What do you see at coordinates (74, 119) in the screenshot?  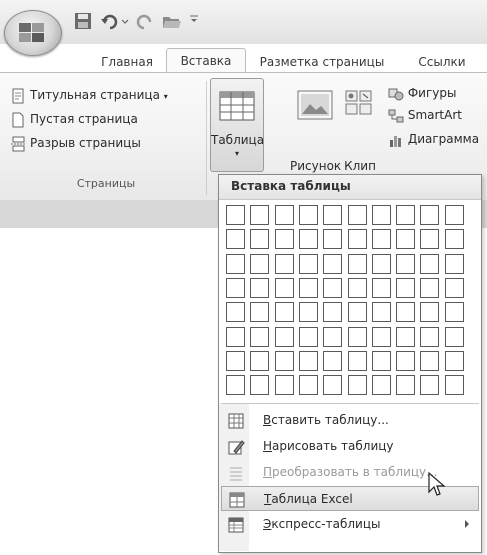 I see `blank-page-button: Пустая страница` at bounding box center [74, 119].